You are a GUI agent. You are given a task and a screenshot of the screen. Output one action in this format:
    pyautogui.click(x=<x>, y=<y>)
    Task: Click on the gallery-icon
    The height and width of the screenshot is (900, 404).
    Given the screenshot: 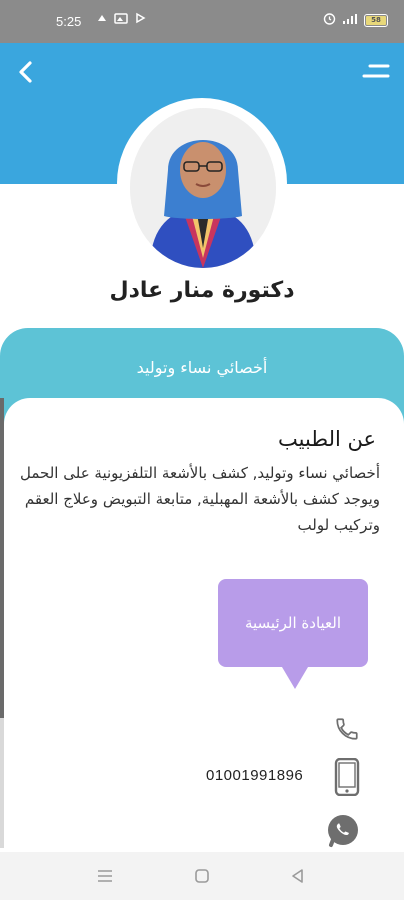 What is the action you would take?
    pyautogui.click(x=121, y=19)
    